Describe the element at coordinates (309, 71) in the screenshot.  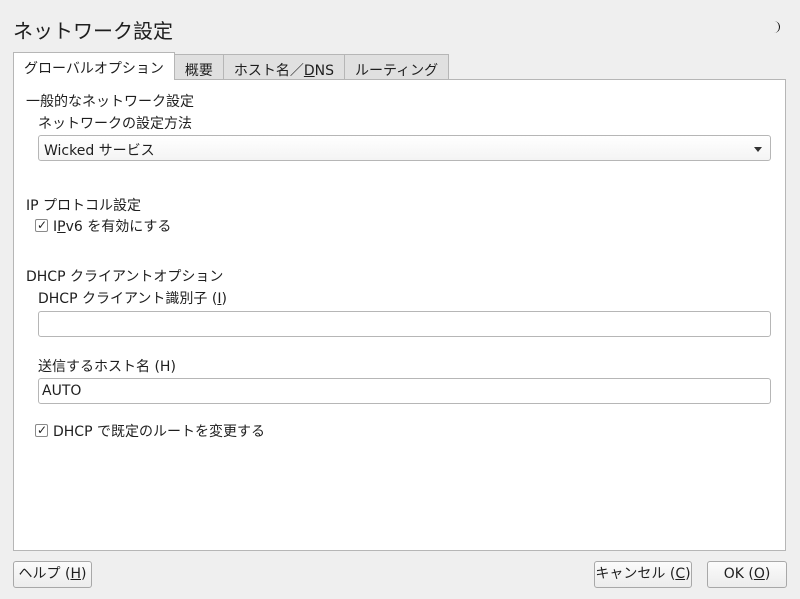
I see `tab-label-mnemonic: D` at that location.